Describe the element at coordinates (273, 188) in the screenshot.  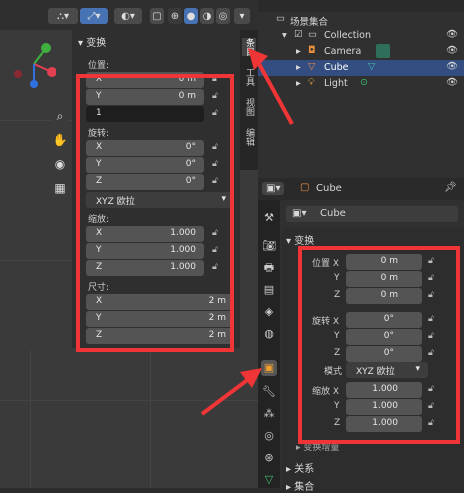
I see `editor-type-icon: ▣▾` at that location.